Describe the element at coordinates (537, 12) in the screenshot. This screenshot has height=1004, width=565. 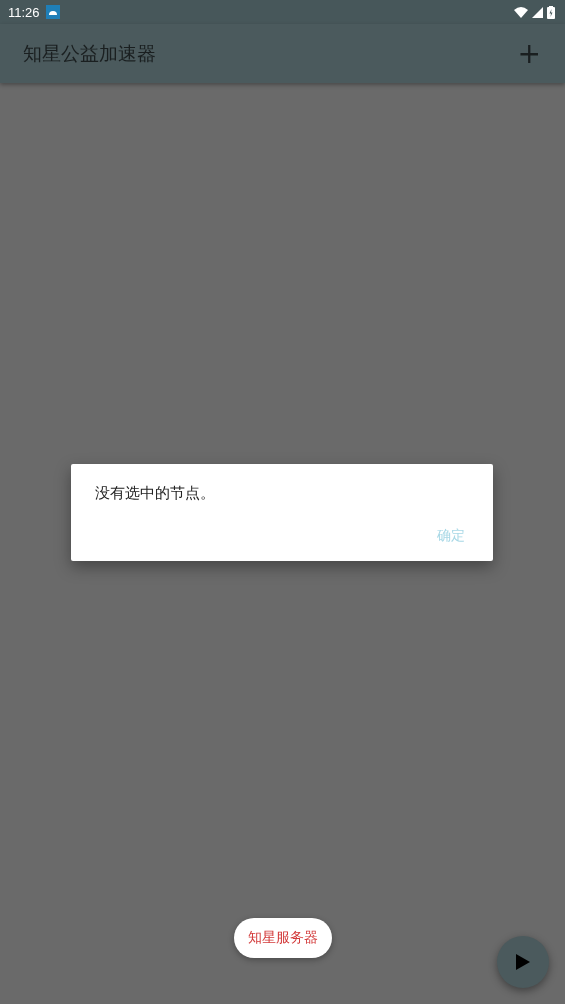
I see `signal-icon` at that location.